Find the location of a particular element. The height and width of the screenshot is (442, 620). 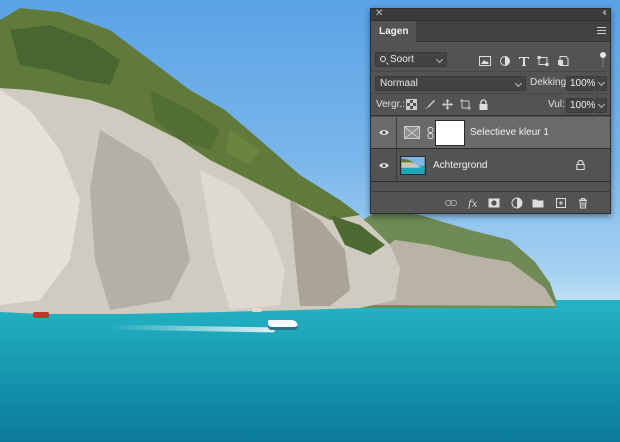

layer-row-background: Achtergrond is located at coordinates (490, 166).